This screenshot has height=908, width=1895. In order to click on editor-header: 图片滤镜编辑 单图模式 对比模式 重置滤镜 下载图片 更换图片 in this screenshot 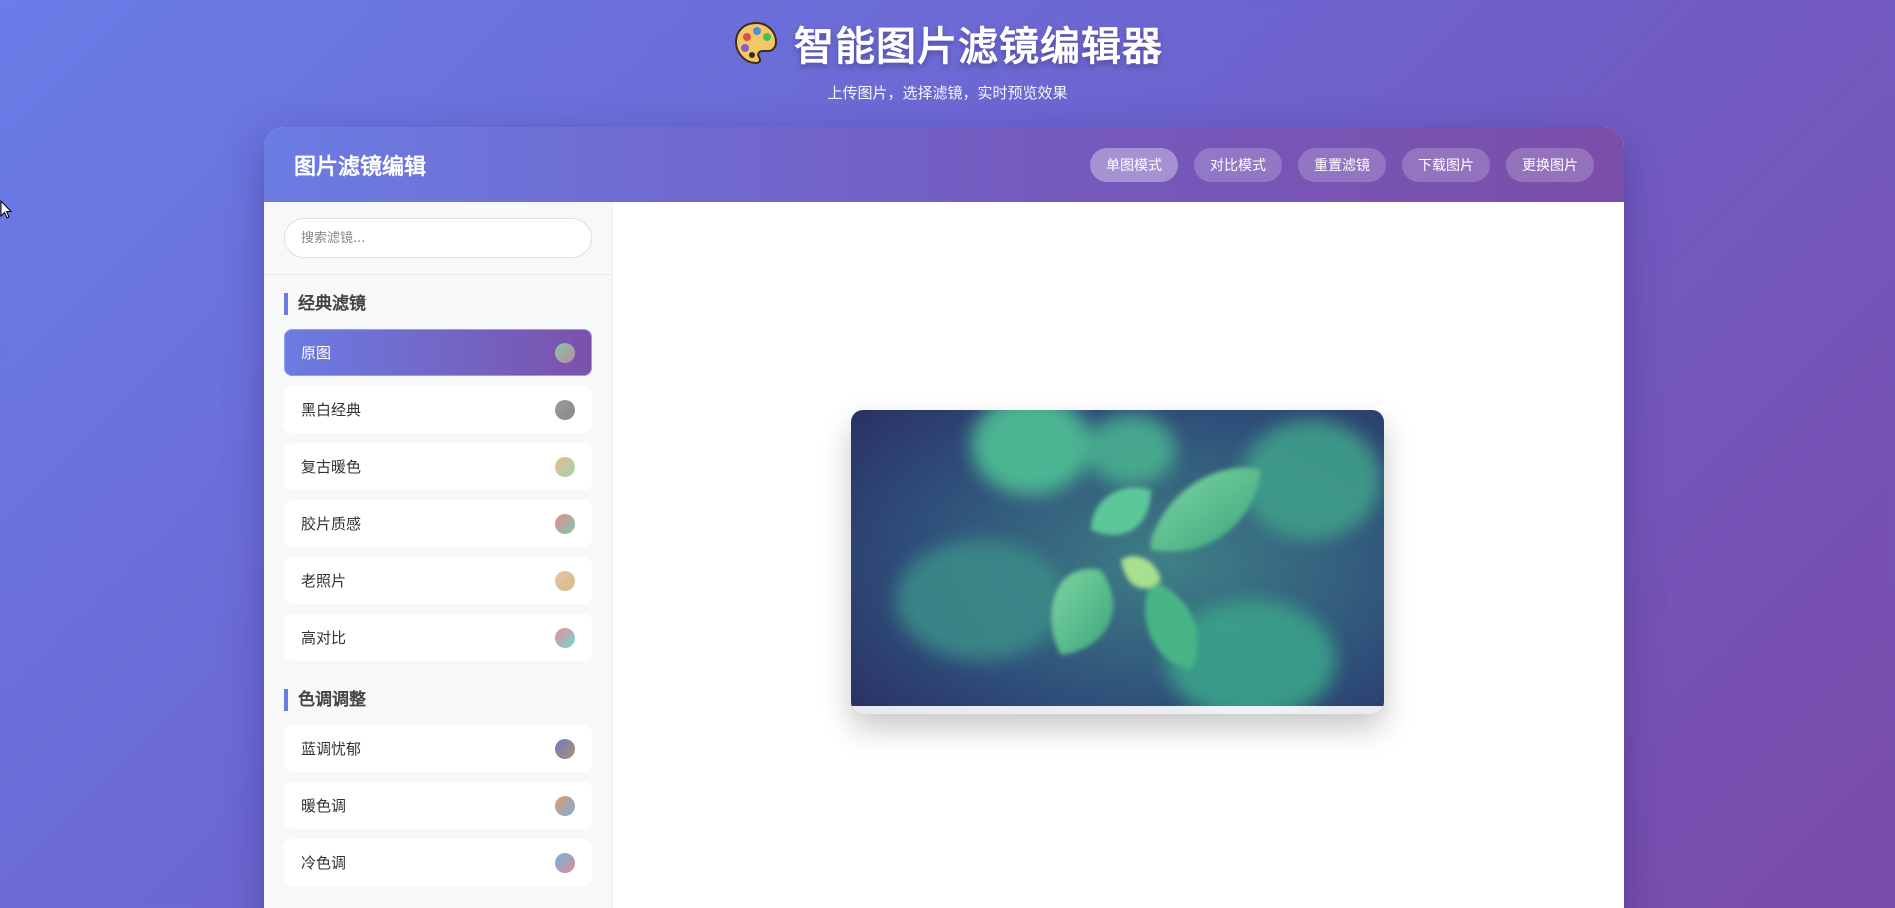, I will do `click(944, 164)`.